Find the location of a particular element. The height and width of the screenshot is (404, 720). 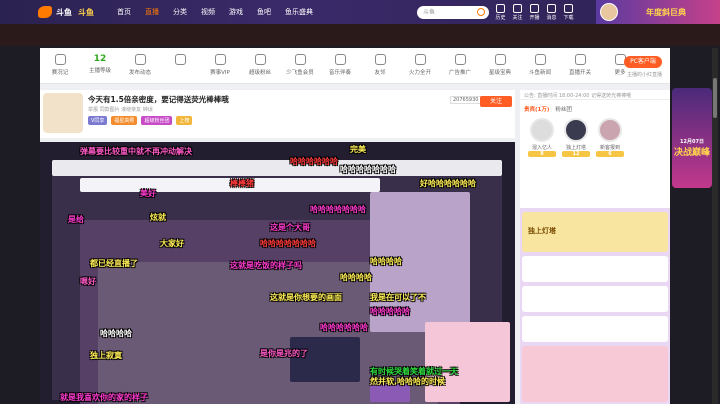

rank-panel: 贵宾(1万) 粉丝团 混入亿人 8 独上灯塔 12 新客报到 6 is located at coordinates (595, 132).